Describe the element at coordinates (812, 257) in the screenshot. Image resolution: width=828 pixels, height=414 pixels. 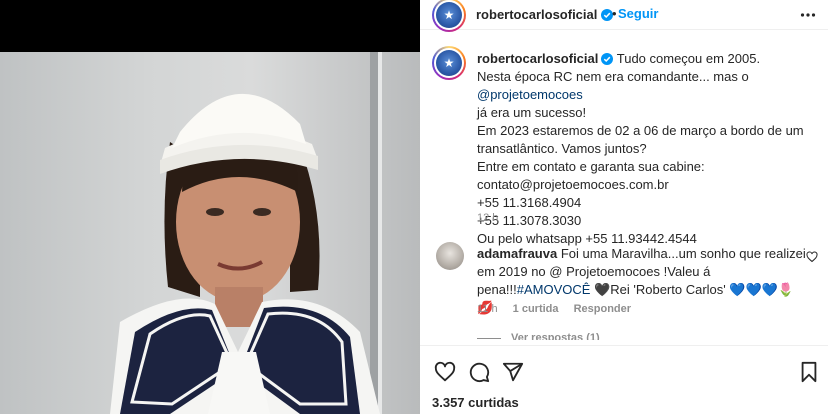
I see `comment-like-icon` at that location.